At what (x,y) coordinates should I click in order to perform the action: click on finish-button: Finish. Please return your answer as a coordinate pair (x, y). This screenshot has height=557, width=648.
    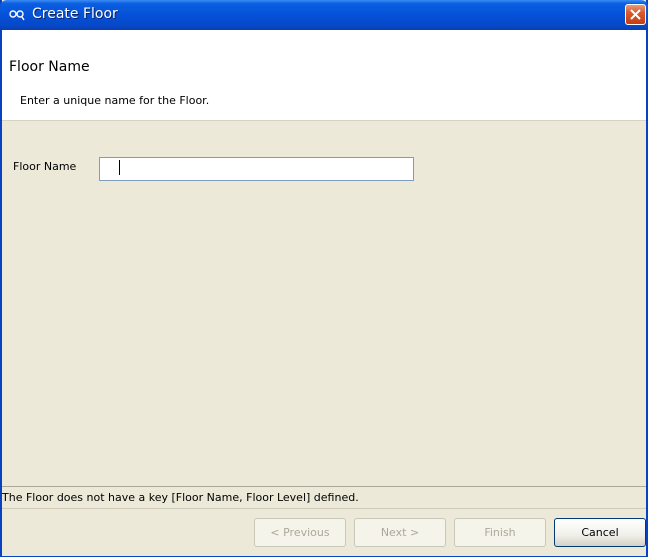
    Looking at the image, I should click on (500, 532).